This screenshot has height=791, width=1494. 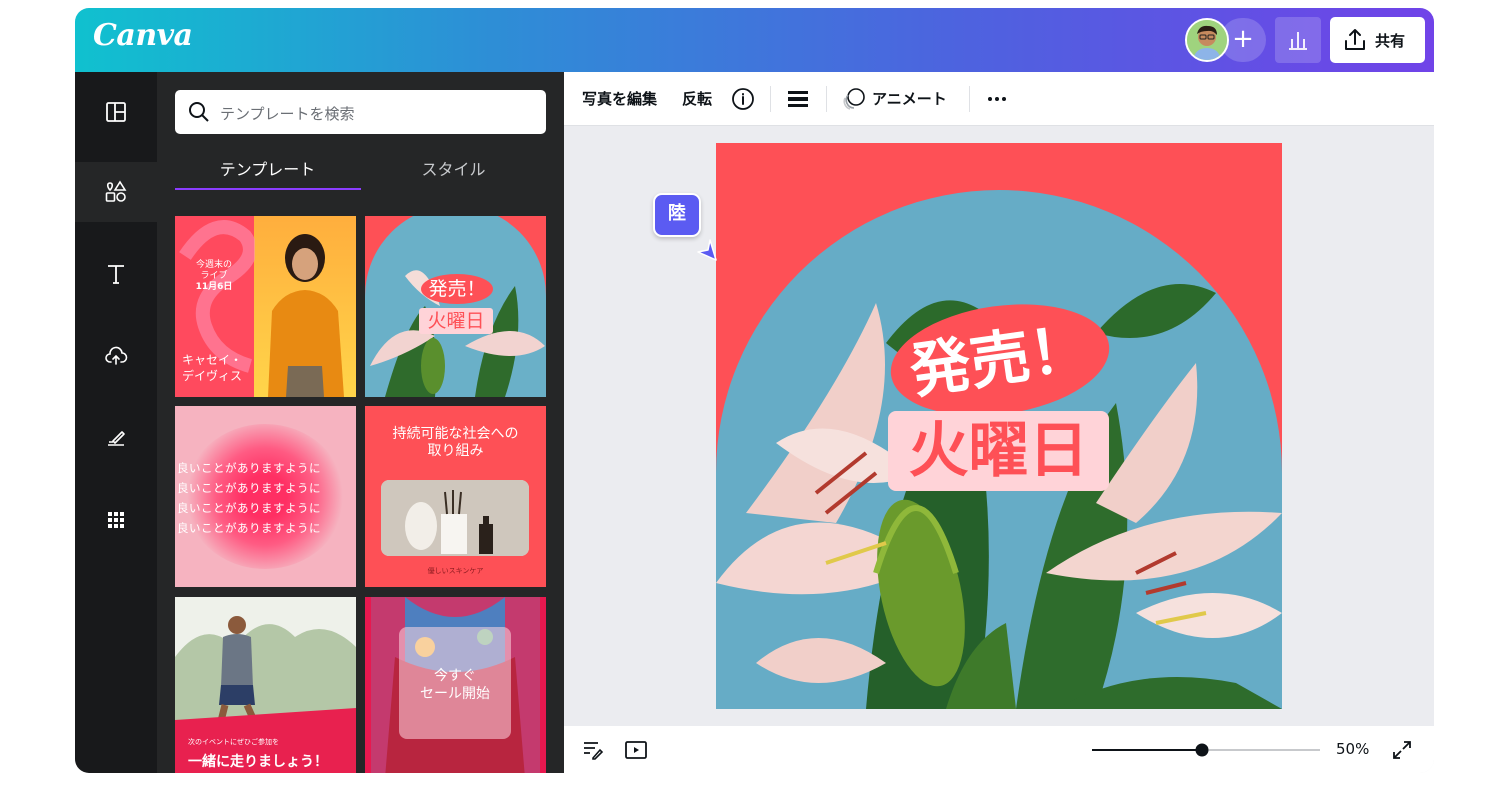 I want to click on lily-photo, so click(x=455, y=306).